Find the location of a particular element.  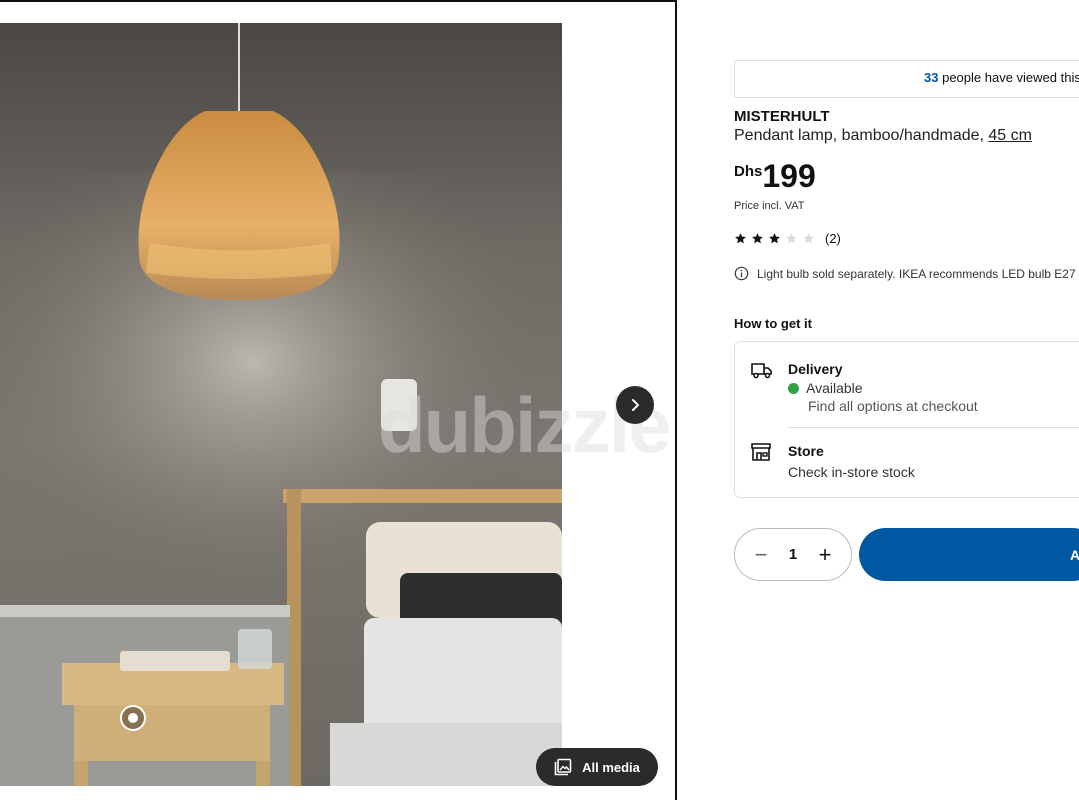

quantity-stepper: − 1 + is located at coordinates (793, 554).